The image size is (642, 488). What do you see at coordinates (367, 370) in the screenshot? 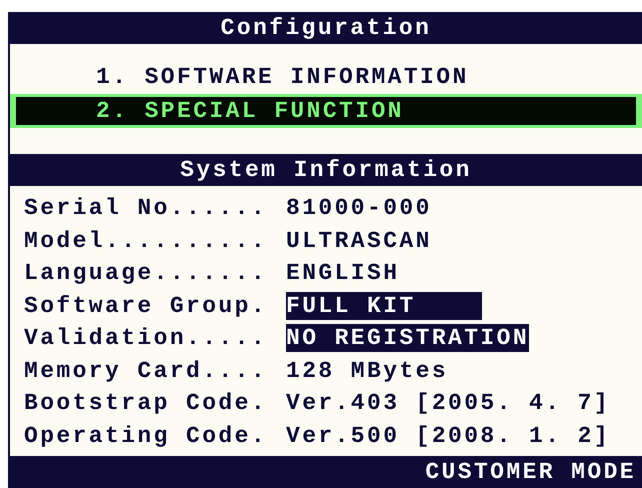
I see `info-value: 128 MBytes` at bounding box center [367, 370].